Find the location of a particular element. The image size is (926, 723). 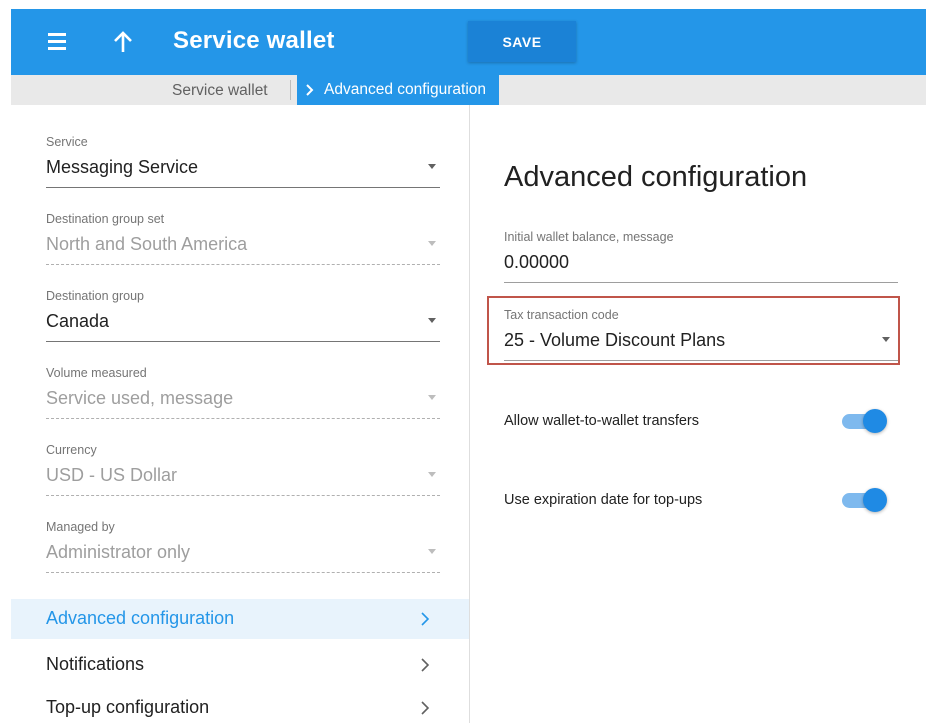

nav-item-notifications: Notifications is located at coordinates (240, 665).